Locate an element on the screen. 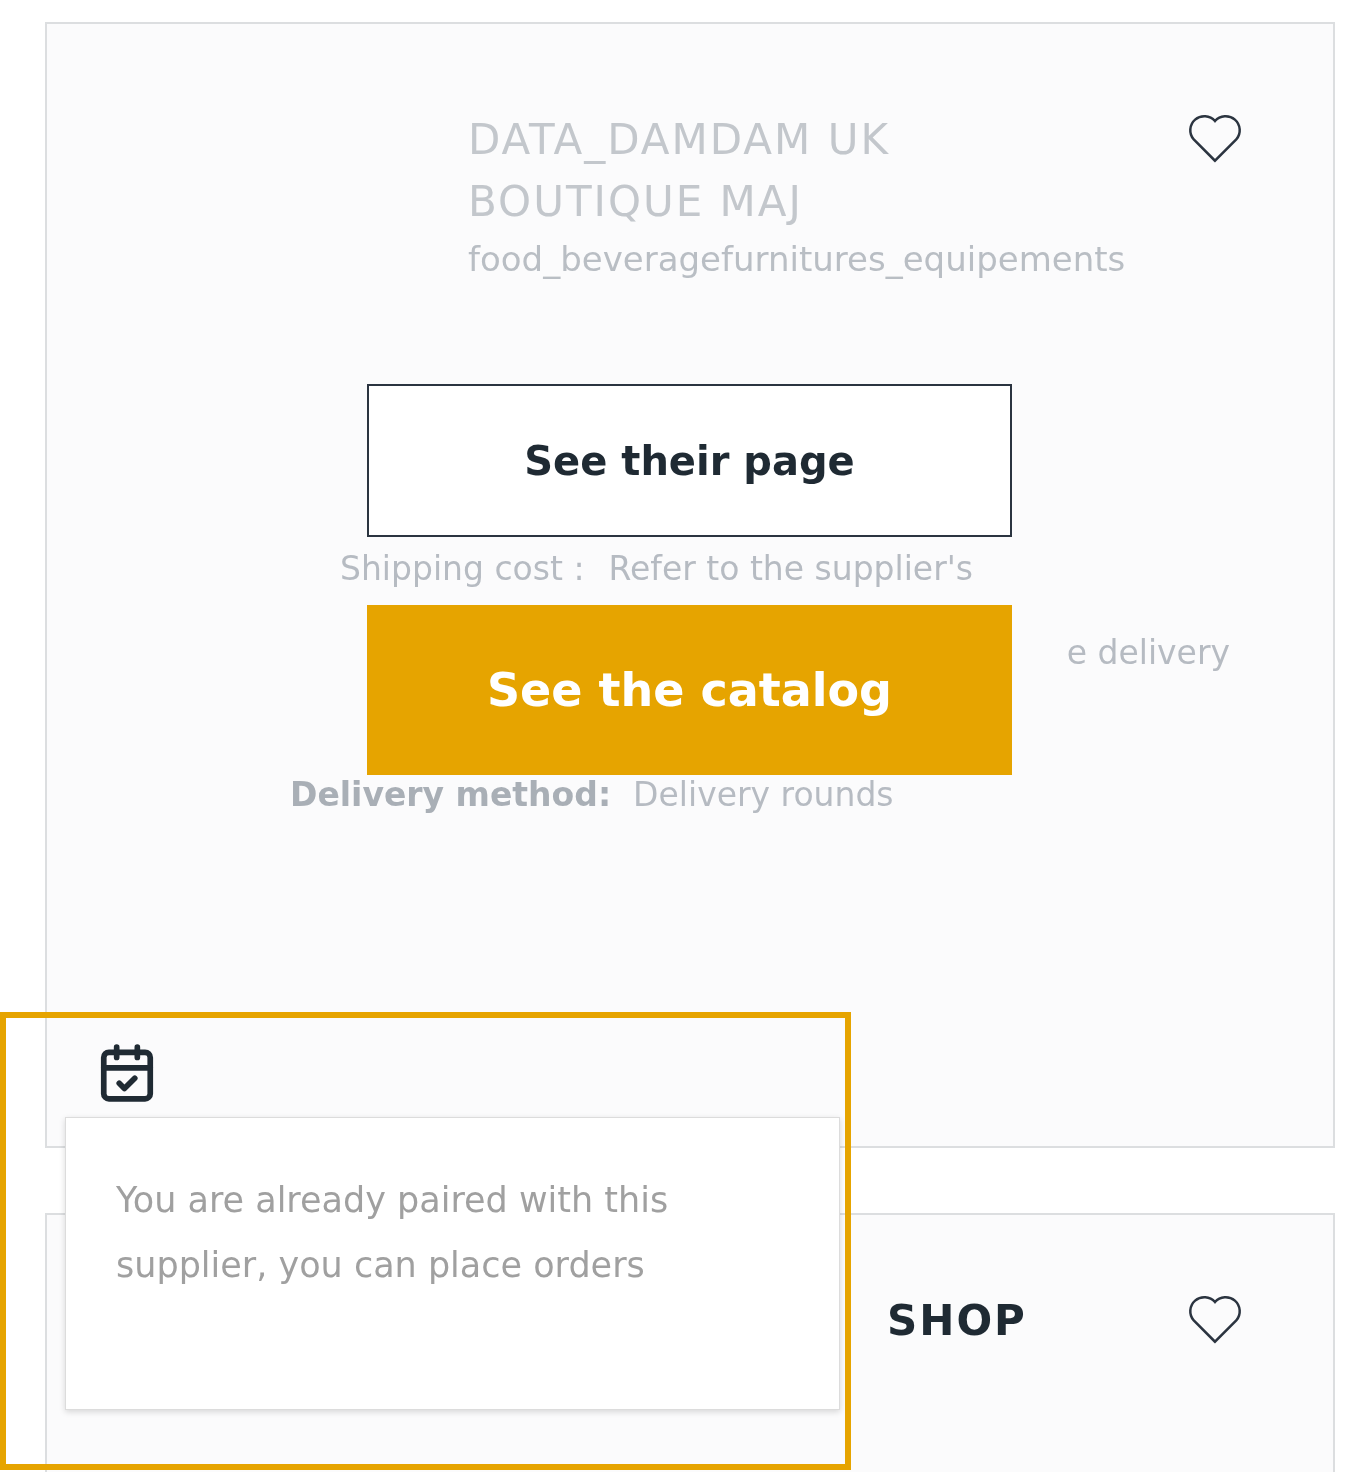  delivery-value: Delivery rounds is located at coordinates (763, 794).